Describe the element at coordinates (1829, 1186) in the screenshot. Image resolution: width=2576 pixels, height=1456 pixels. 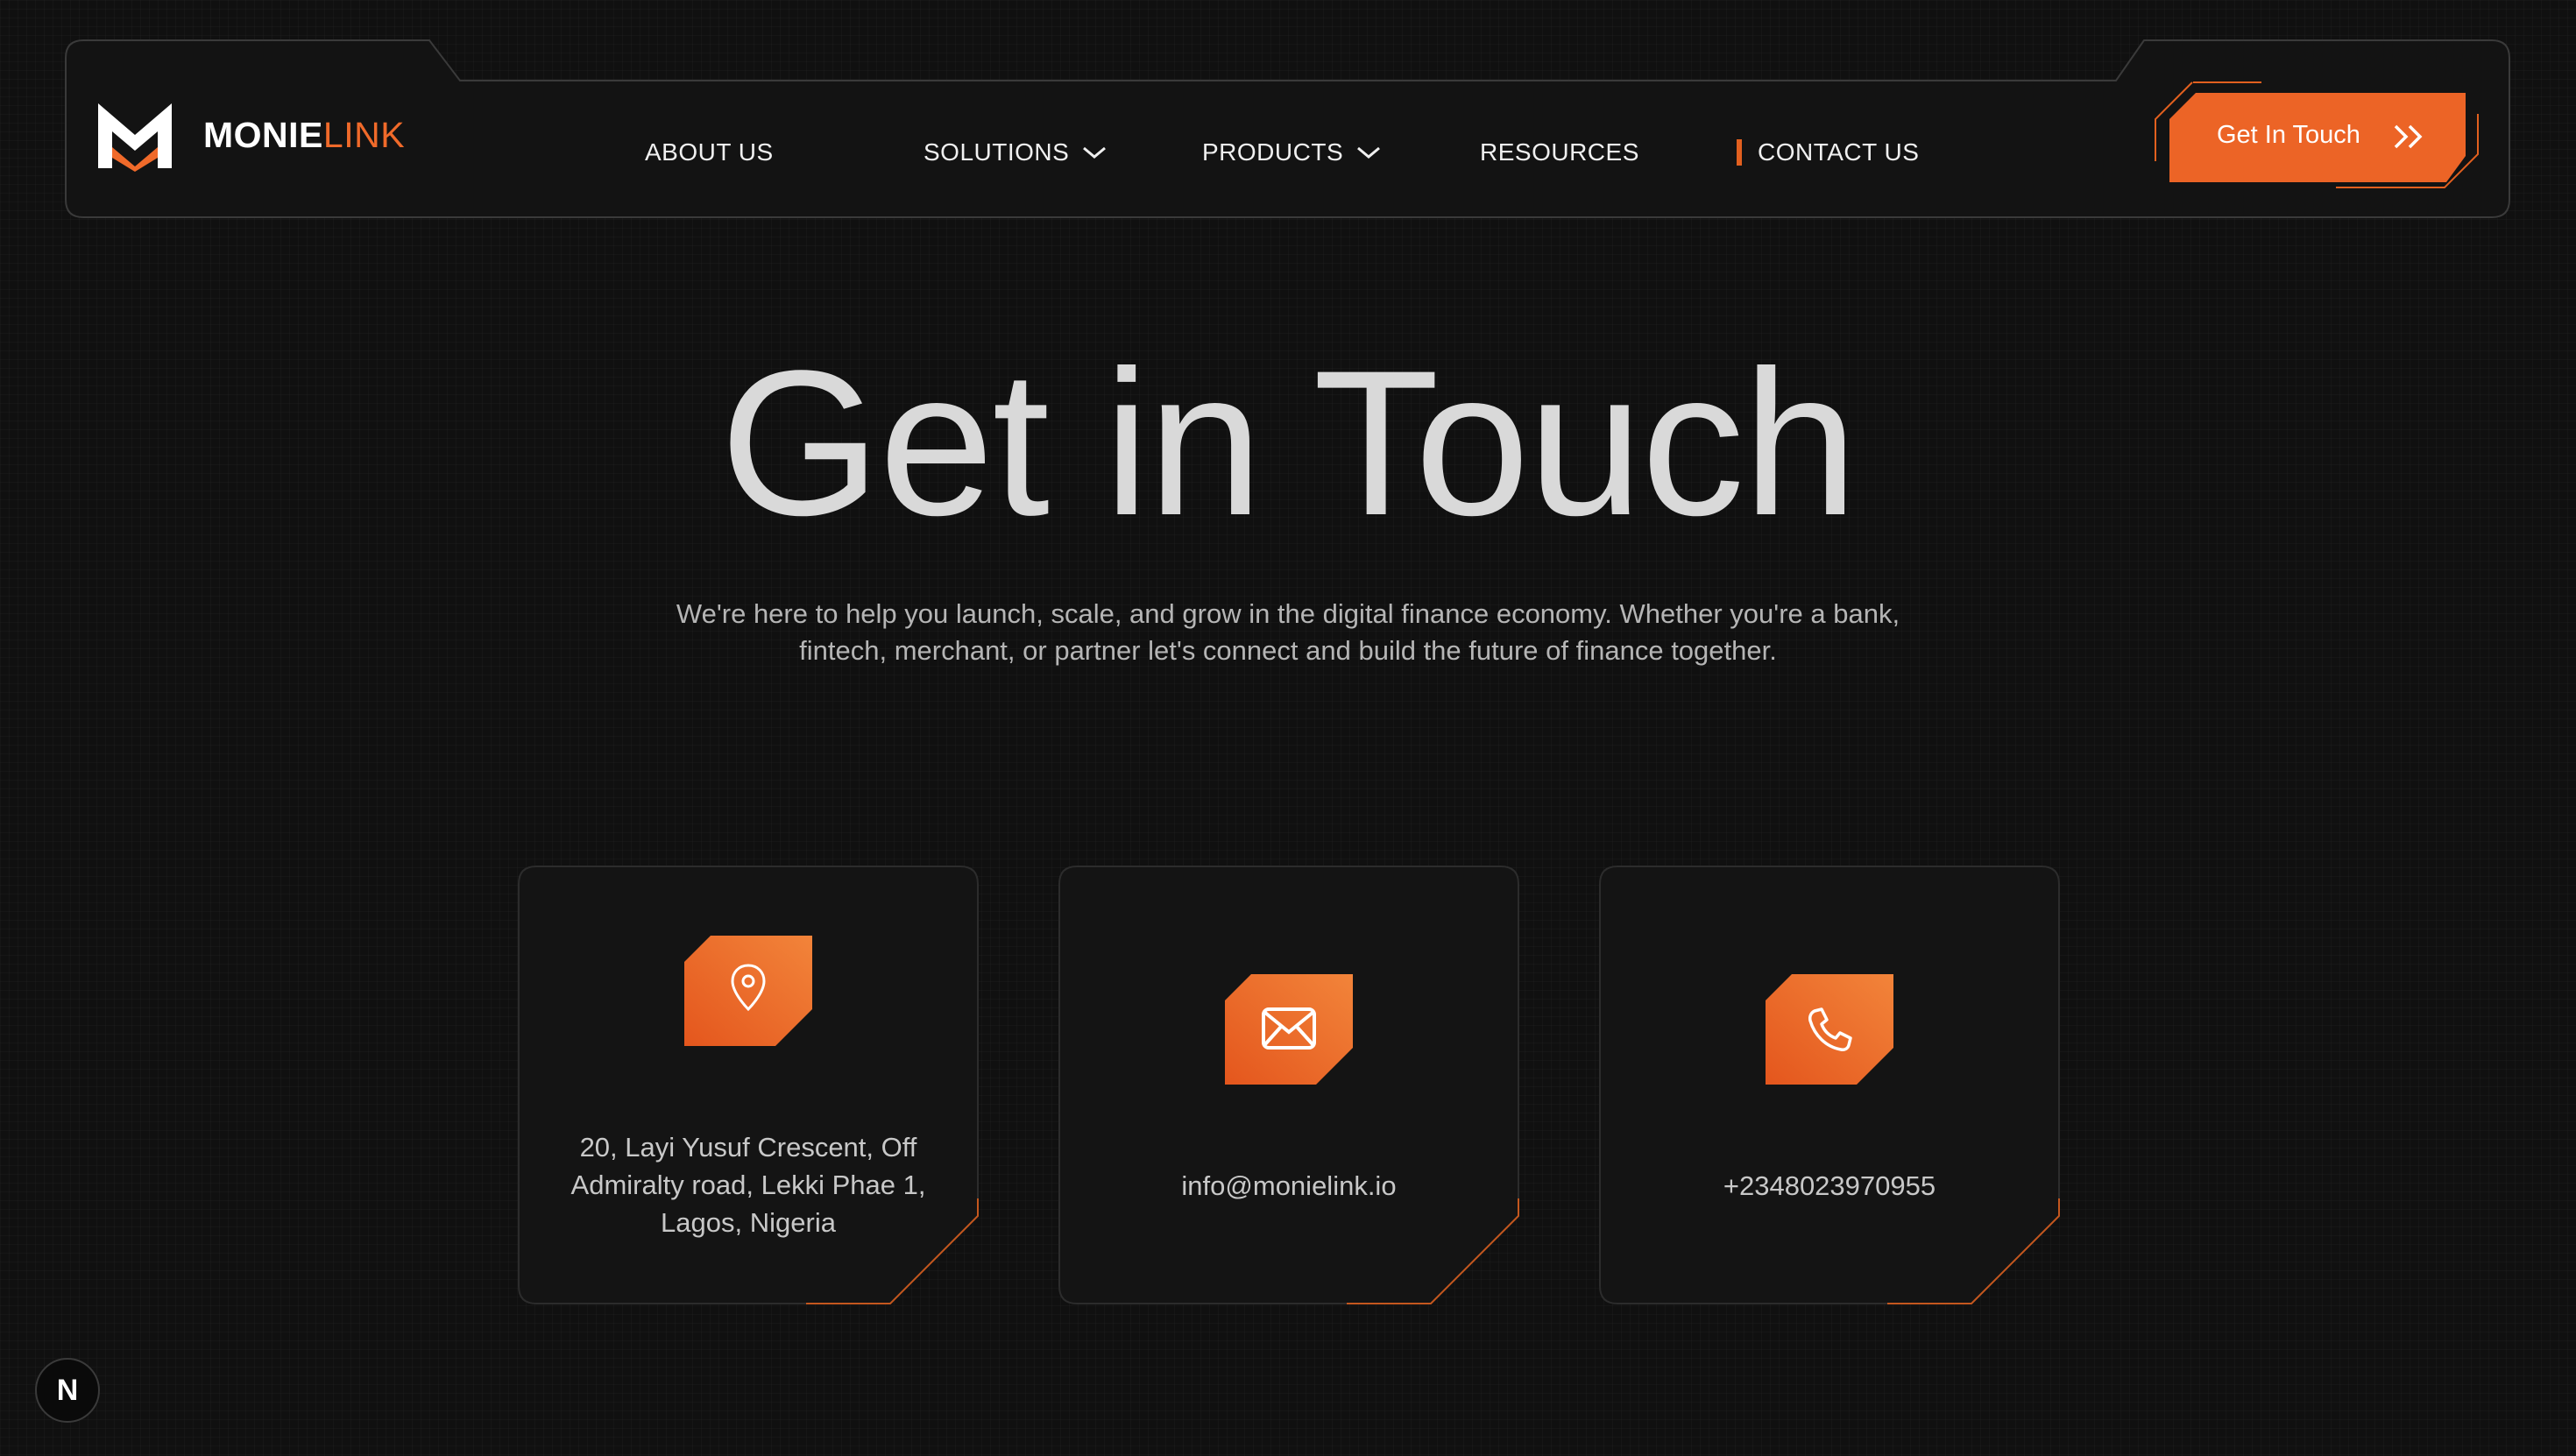
I see `phone-text: +2348023970955` at that location.